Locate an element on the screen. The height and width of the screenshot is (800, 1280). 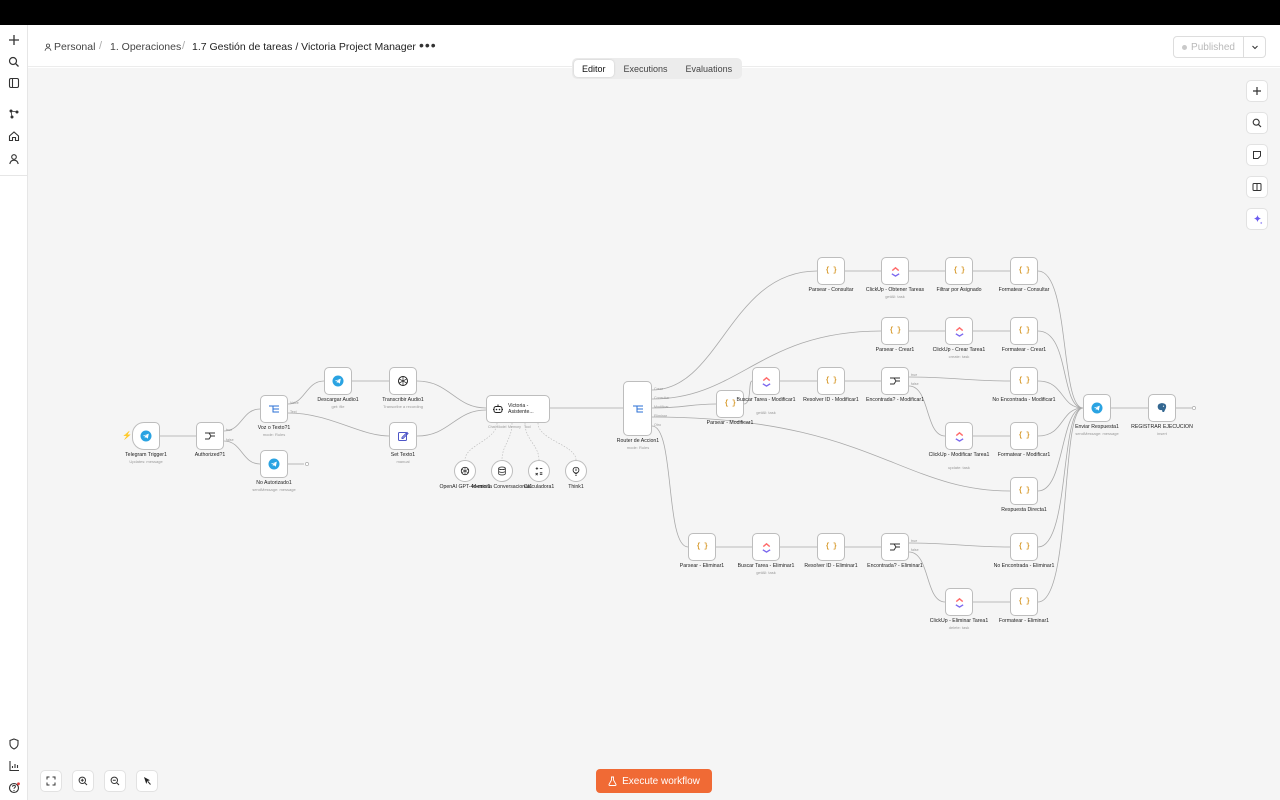
breadcrumb-folder: 1. Operaciones is located at coordinates (145, 47).